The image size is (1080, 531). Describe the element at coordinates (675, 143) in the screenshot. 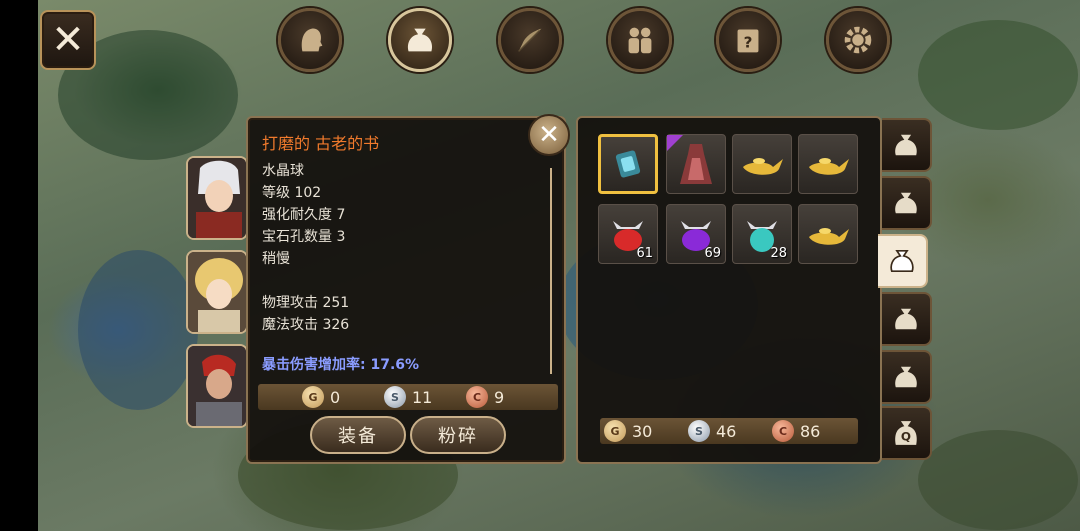

I see `rarity-marker` at that location.